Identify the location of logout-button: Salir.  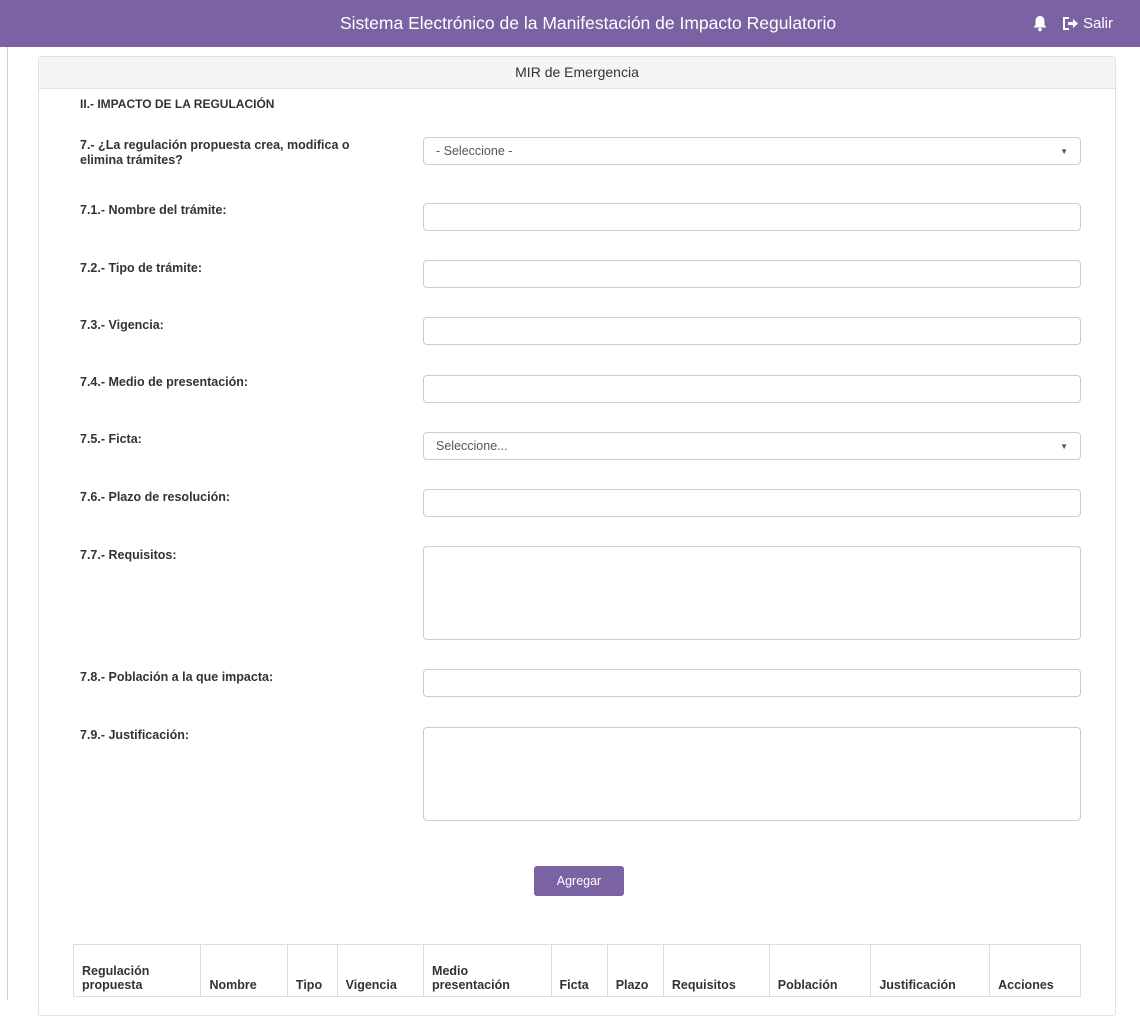
(1087, 23).